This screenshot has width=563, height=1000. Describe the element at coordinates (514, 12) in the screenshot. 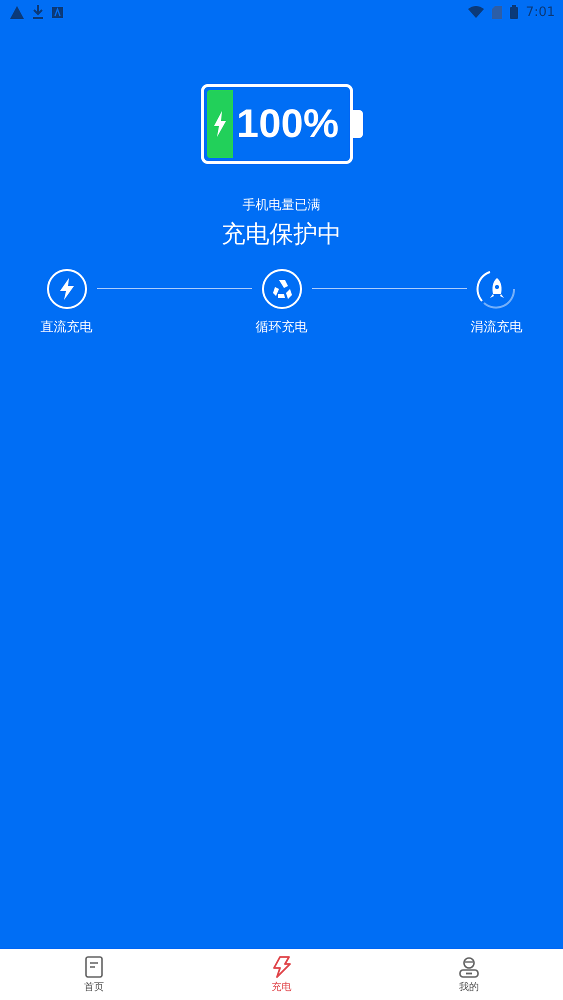

I see `battery-icon` at that location.